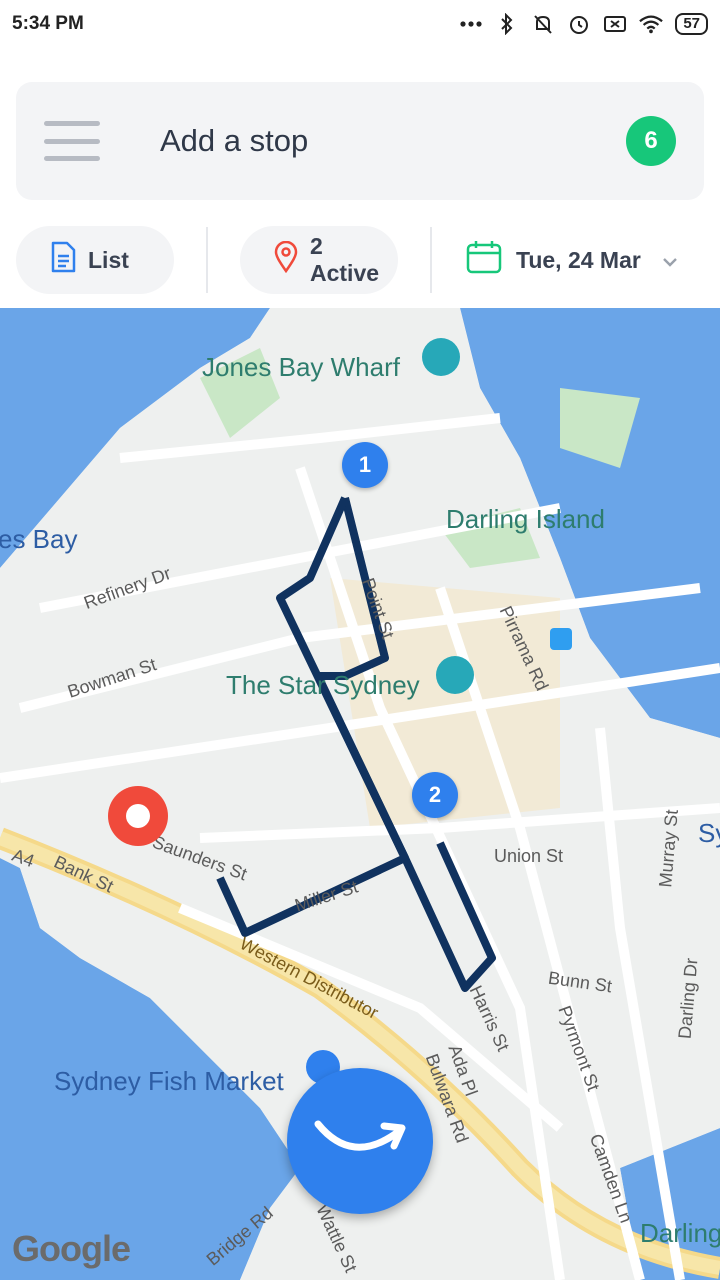  Describe the element at coordinates (108, 259) in the screenshot. I see `list-label: List` at that location.